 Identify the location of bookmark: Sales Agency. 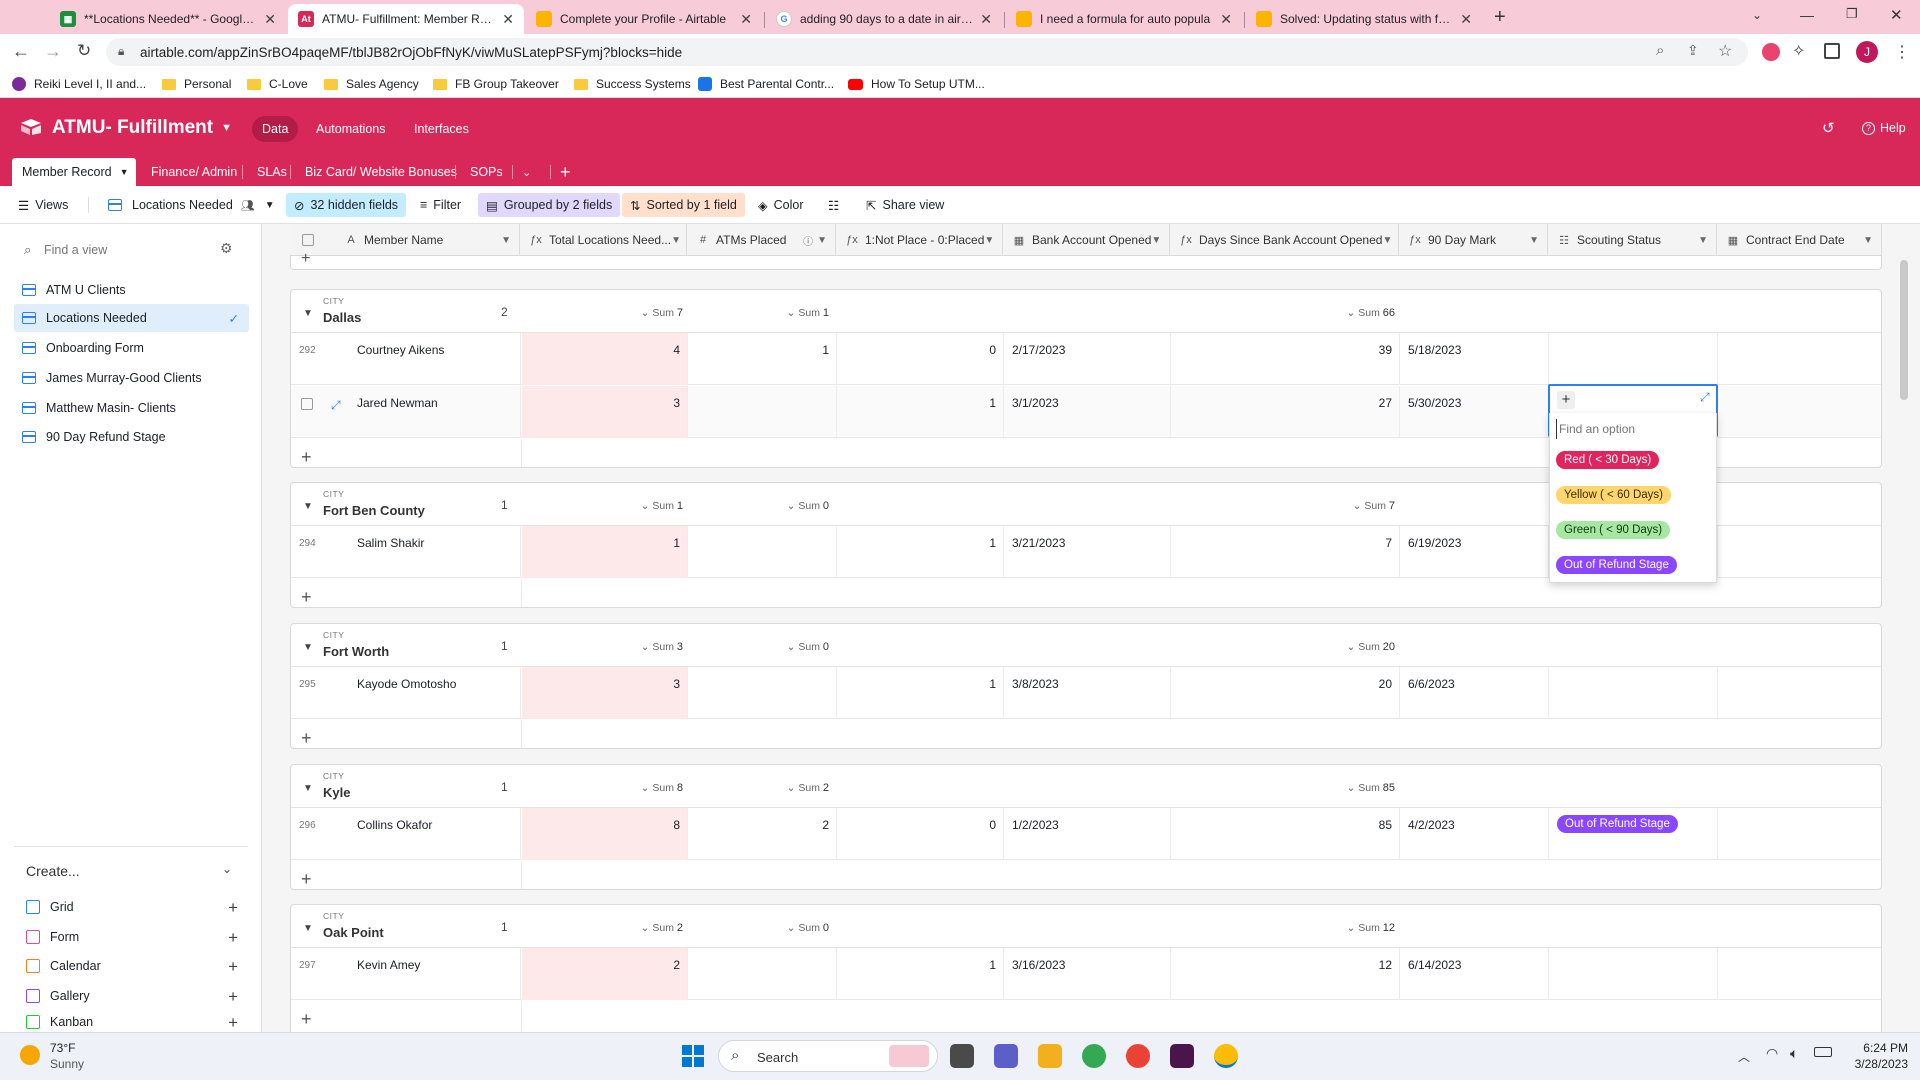
(371, 84).